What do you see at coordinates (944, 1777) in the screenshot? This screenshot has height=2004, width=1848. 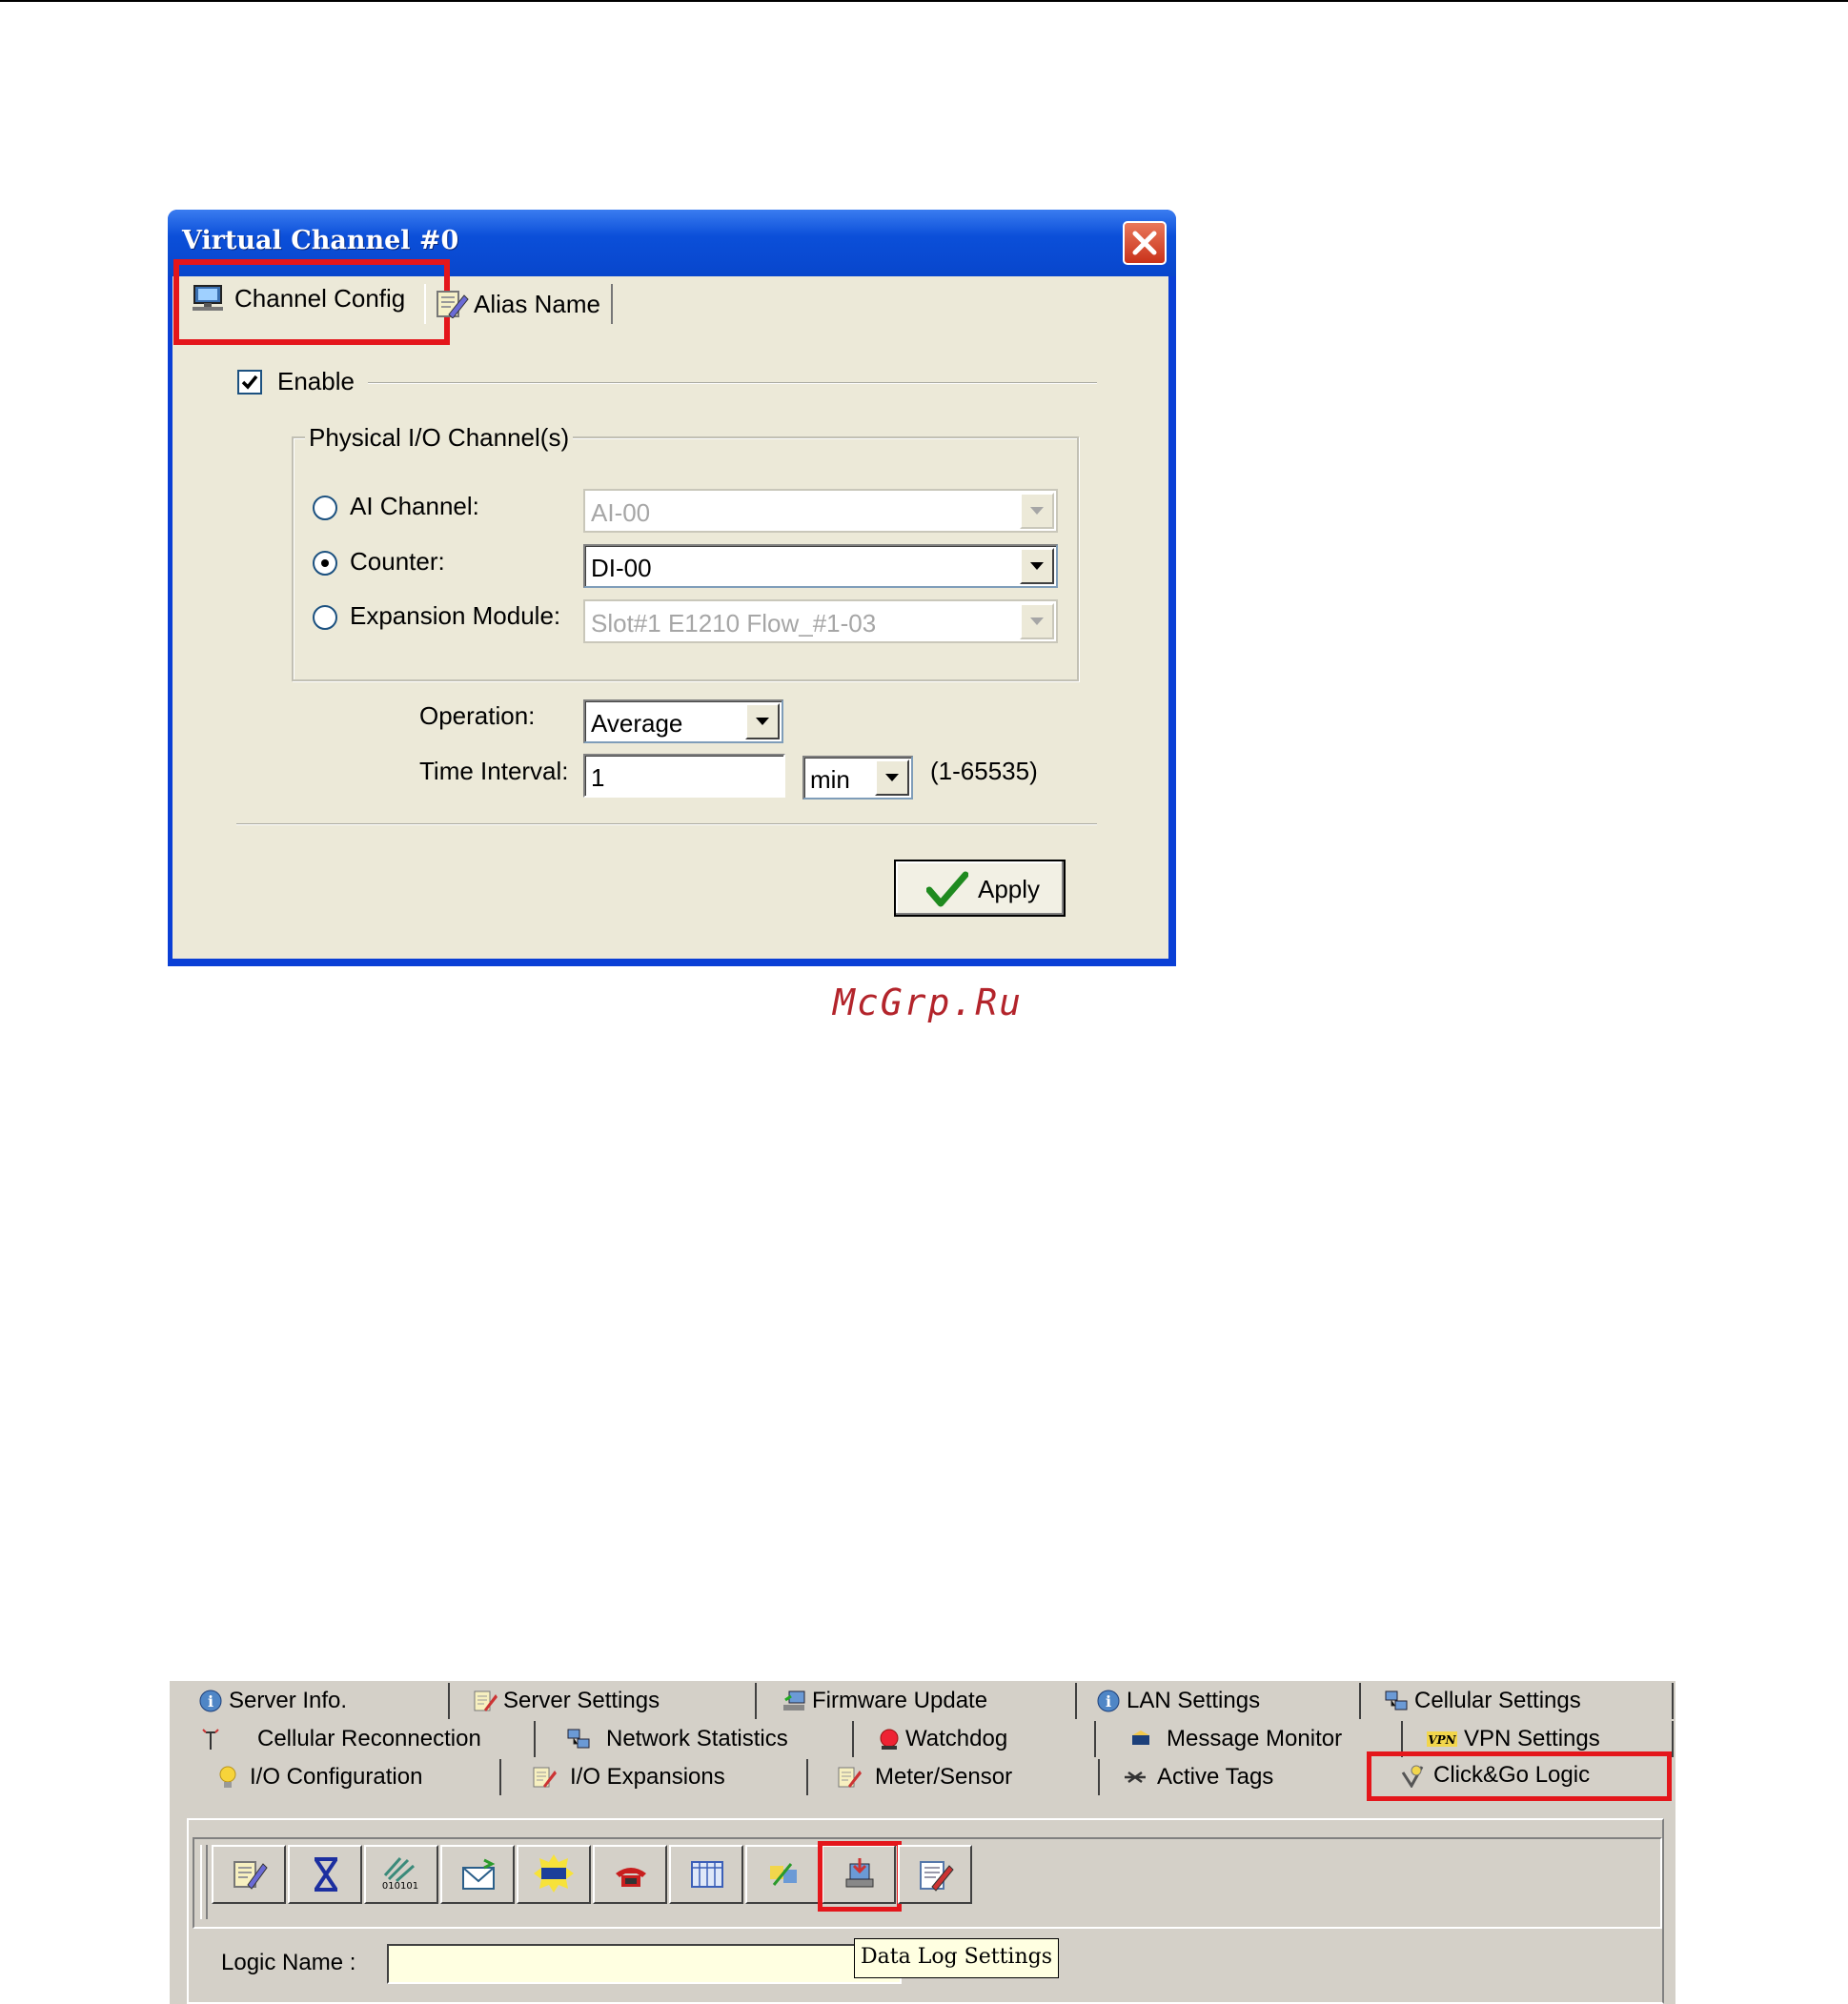 I see `tab-label: Meter/Sensor` at bounding box center [944, 1777].